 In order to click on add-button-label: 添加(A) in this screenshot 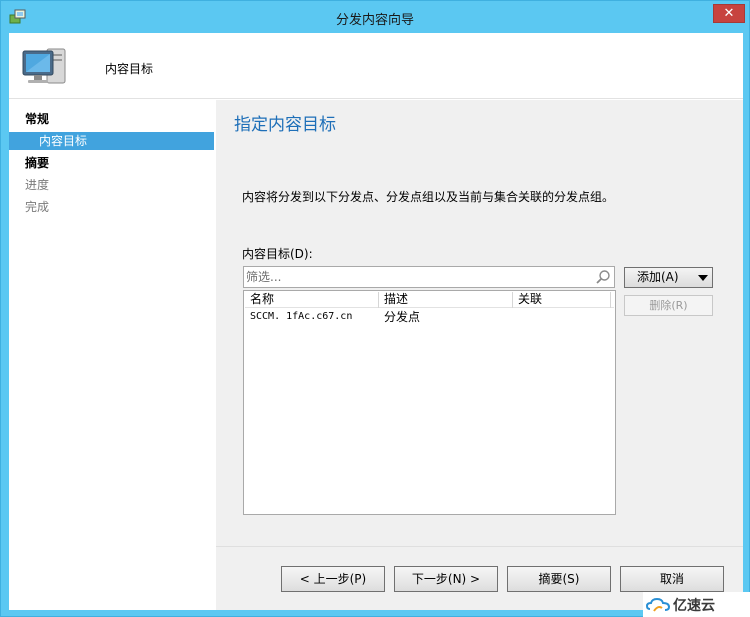, I will do `click(658, 277)`.